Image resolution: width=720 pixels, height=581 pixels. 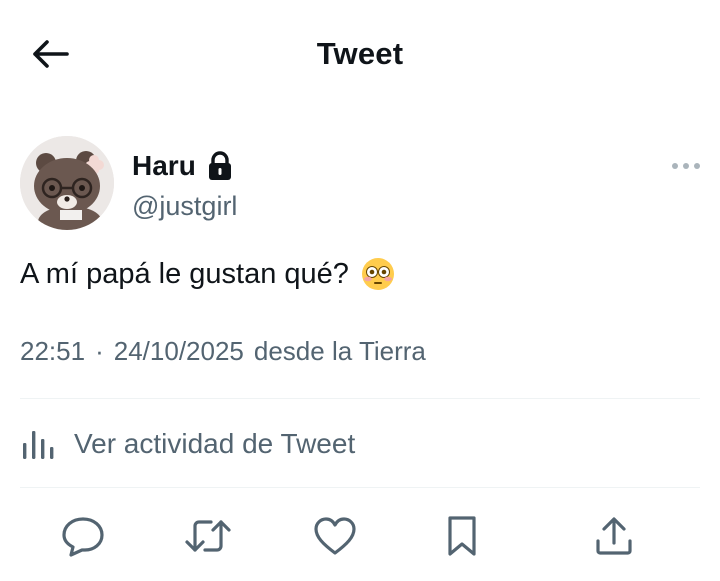 I want to click on retweet-icon, so click(x=208, y=536).